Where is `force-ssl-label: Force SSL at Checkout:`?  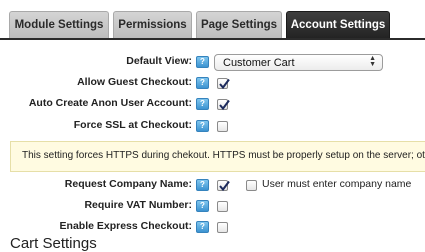 force-ssl-label: Force SSL at Checkout: is located at coordinates (132, 125).